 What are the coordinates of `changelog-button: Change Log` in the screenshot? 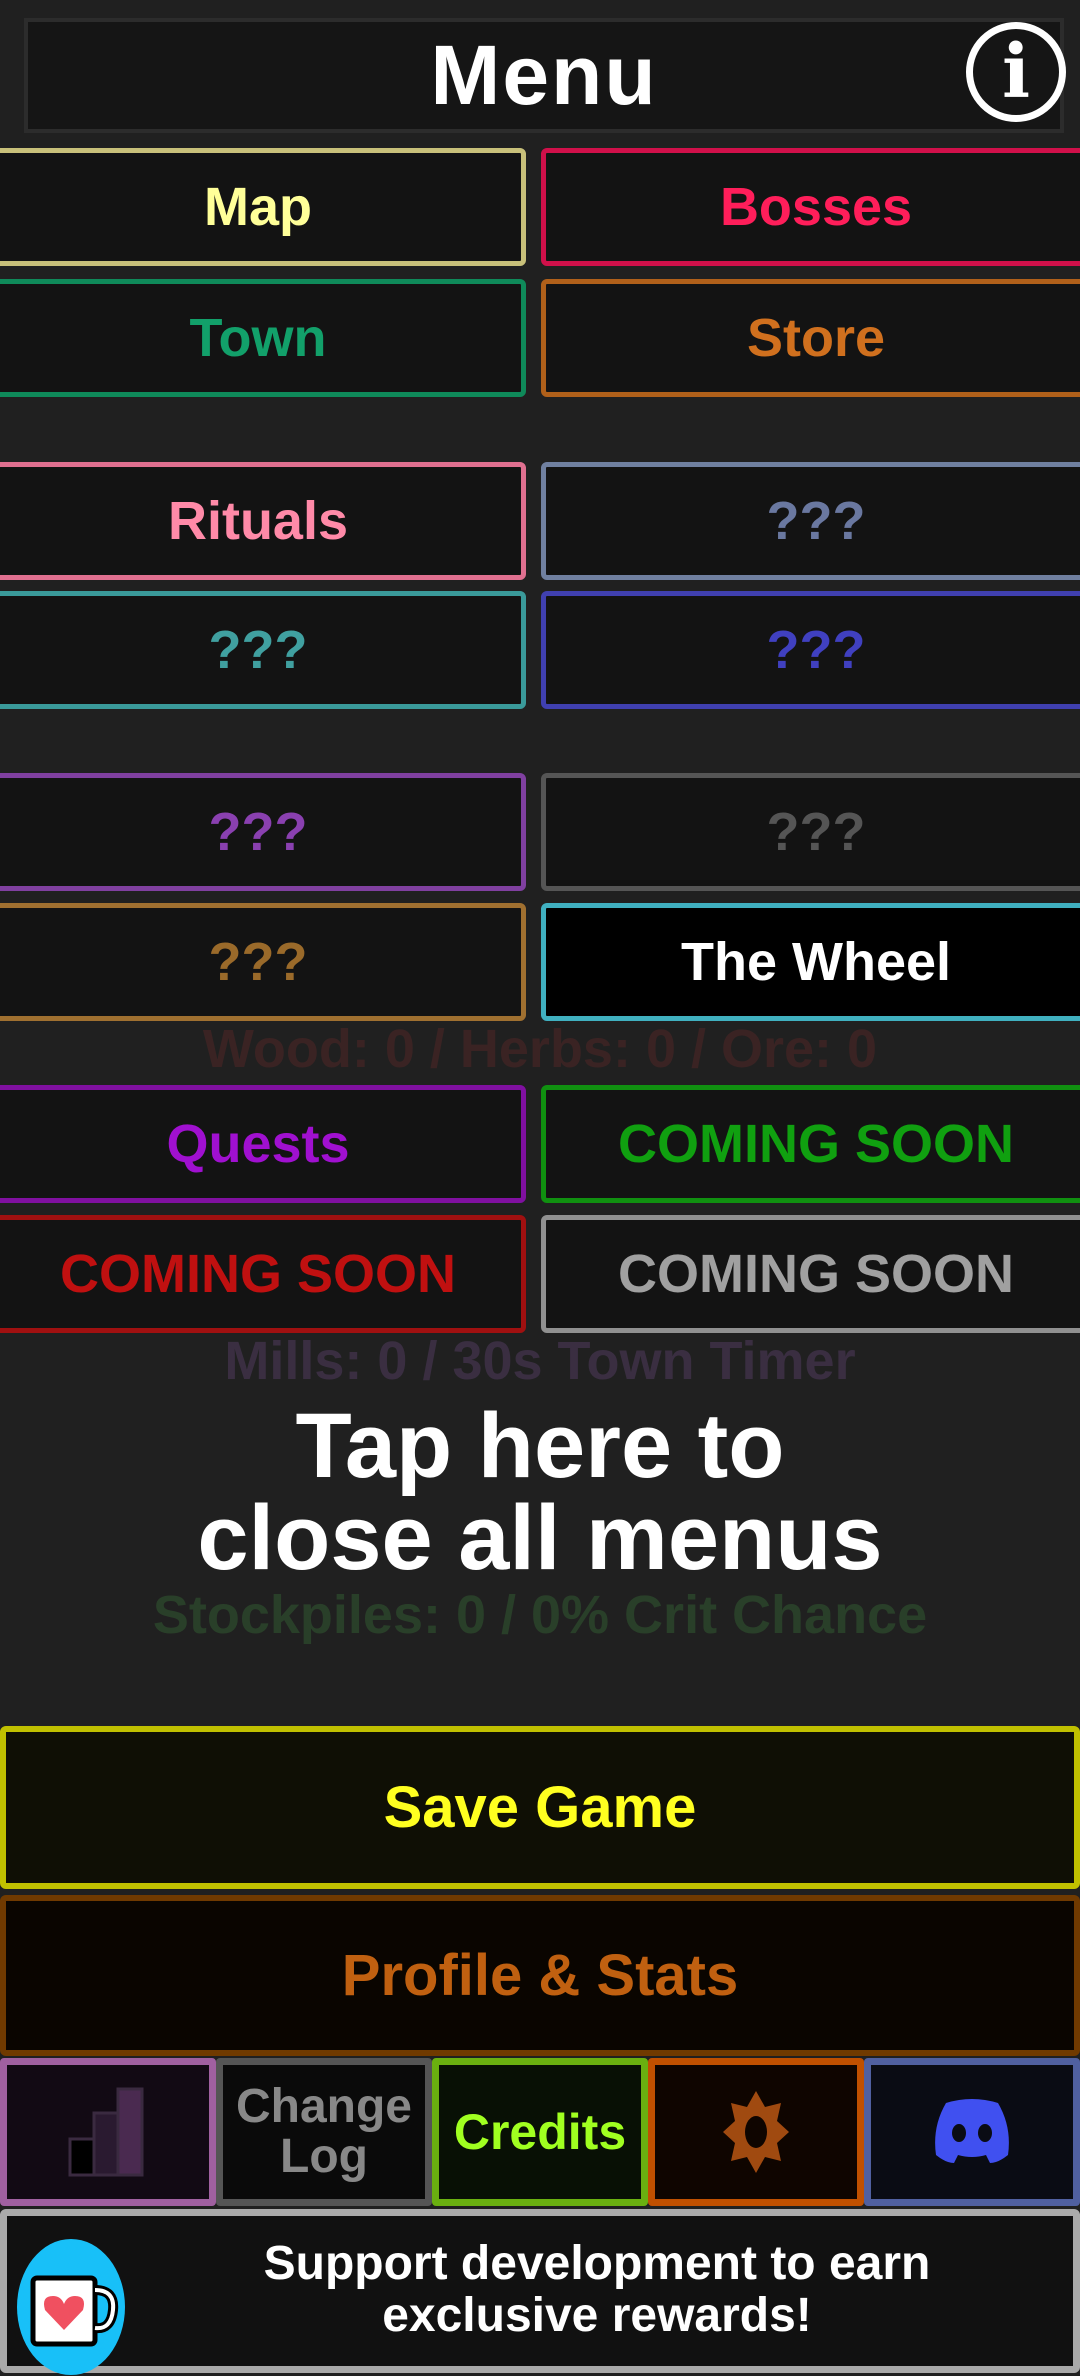 It's located at (324, 2132).